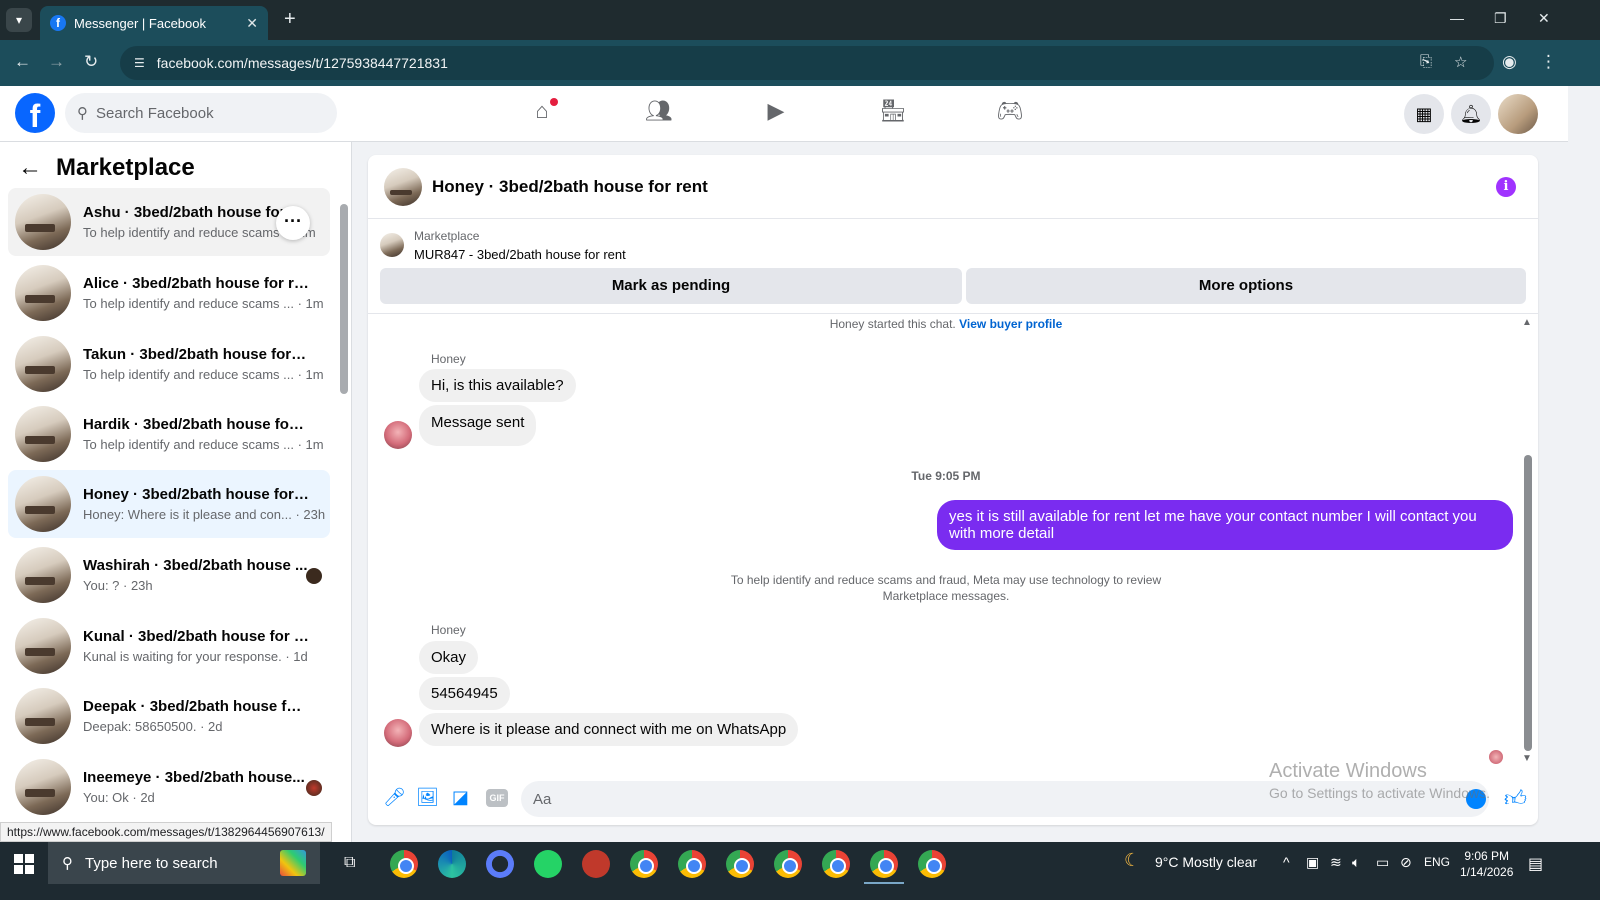 The image size is (1600, 900). Describe the element at coordinates (1506, 187) in the screenshot. I see `info-icon: i` at that location.